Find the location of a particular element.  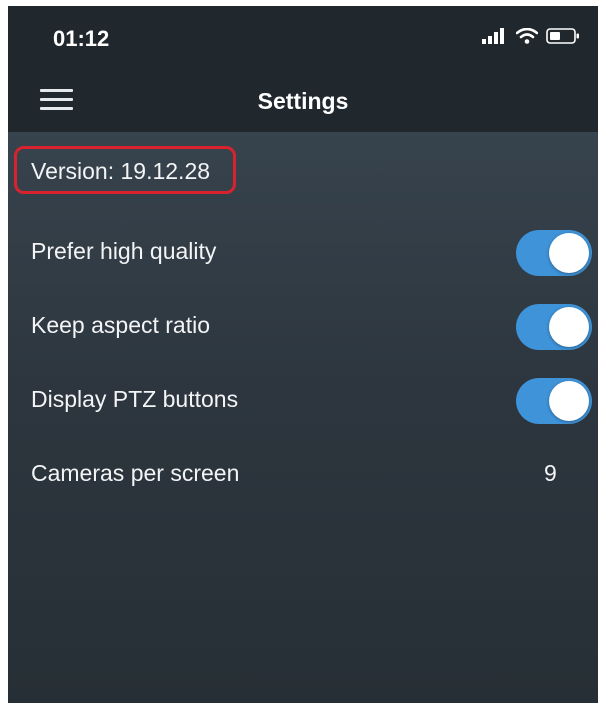

prefer-high-quality-toggle is located at coordinates (554, 253).